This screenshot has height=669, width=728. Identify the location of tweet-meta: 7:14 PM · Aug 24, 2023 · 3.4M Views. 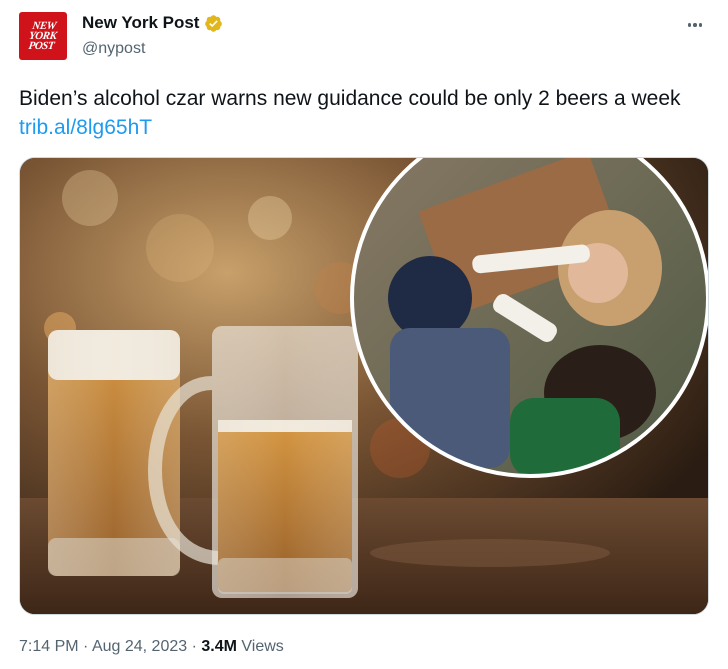
(151, 647).